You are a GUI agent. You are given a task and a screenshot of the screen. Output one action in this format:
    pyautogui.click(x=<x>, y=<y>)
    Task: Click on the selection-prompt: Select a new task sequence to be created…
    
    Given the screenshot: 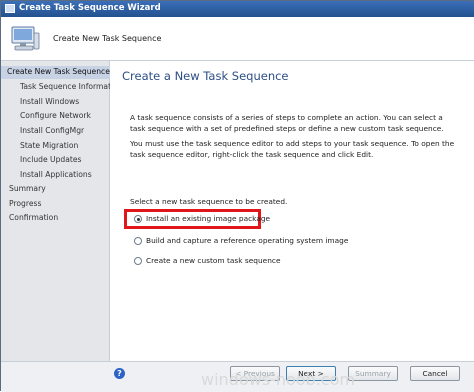 What is the action you would take?
    pyautogui.click(x=209, y=201)
    